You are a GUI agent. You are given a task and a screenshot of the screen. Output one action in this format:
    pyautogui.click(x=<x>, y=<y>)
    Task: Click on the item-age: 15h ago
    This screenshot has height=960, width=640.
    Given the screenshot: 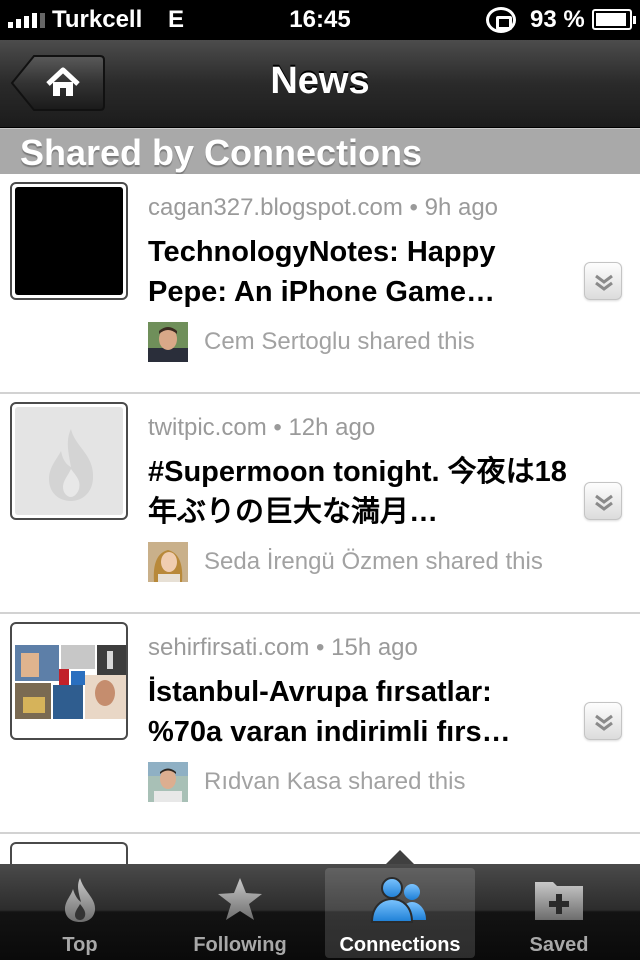 What is the action you would take?
    pyautogui.click(x=374, y=647)
    